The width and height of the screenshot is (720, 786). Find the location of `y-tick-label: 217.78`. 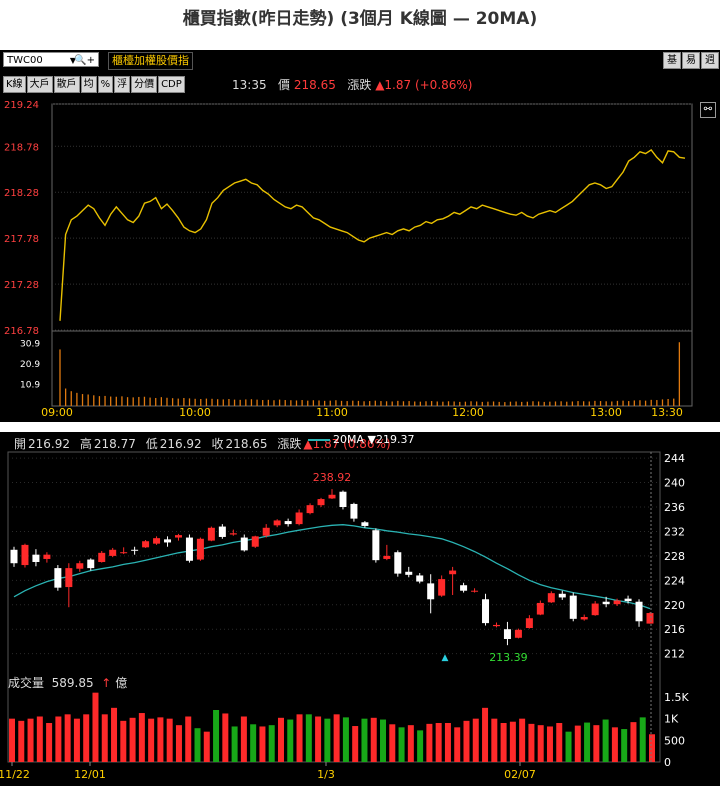

y-tick-label: 217.78 is located at coordinates (21, 239).